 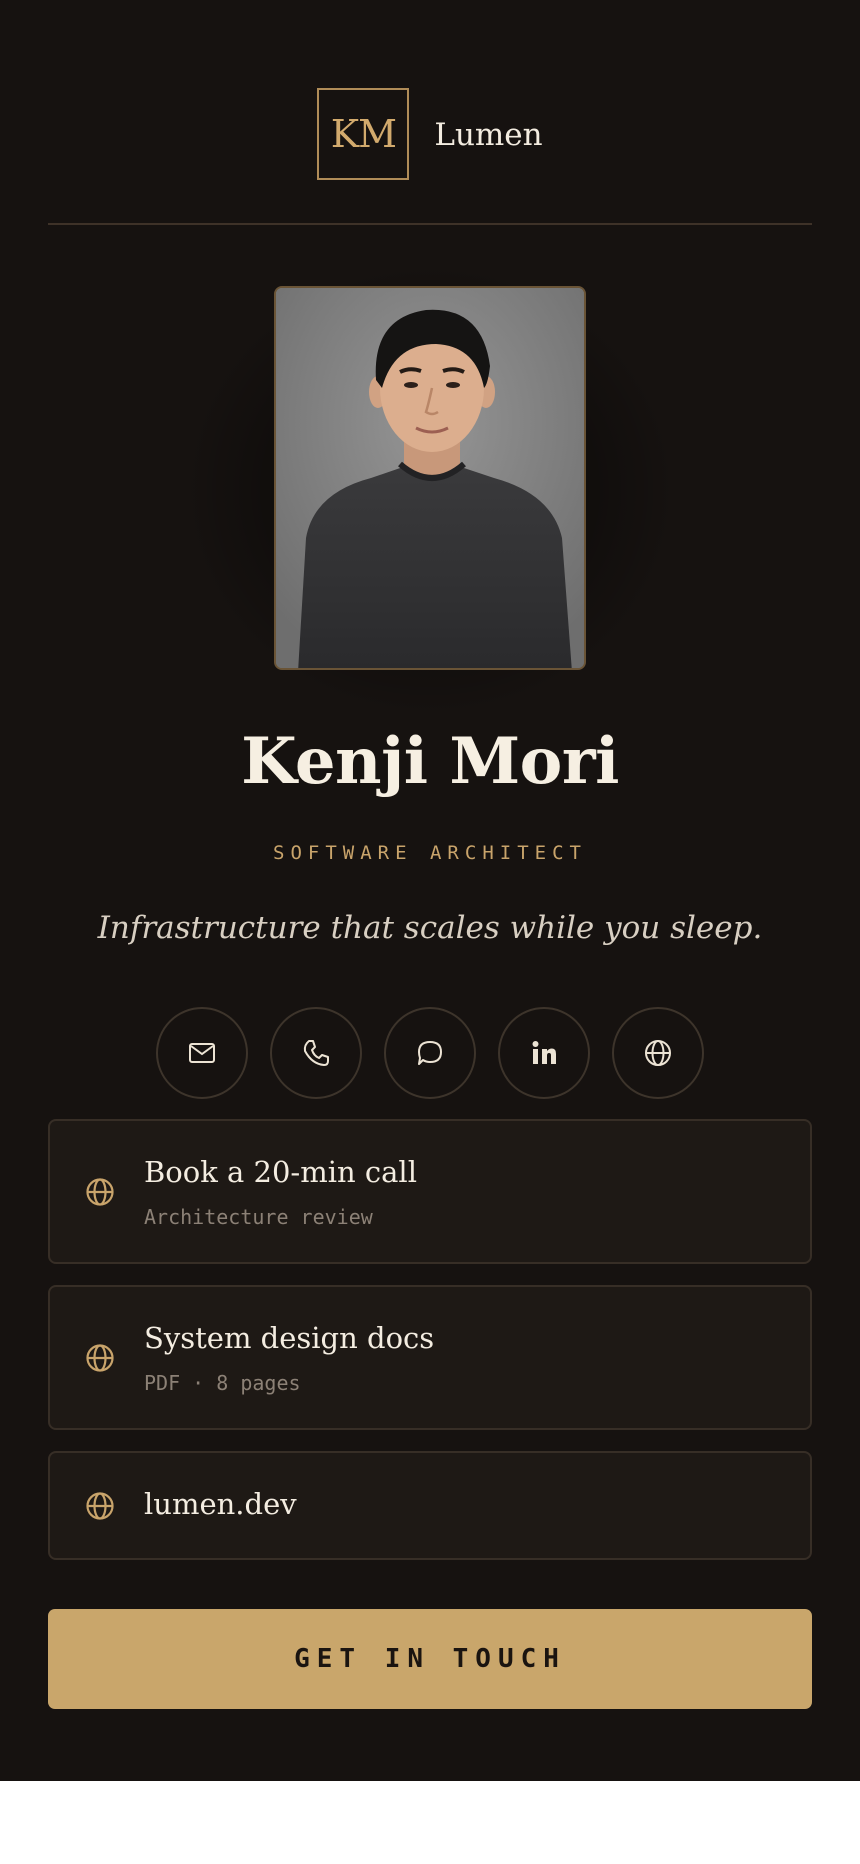 What do you see at coordinates (363, 134) in the screenshot?
I see `brand-monogram: KM` at bounding box center [363, 134].